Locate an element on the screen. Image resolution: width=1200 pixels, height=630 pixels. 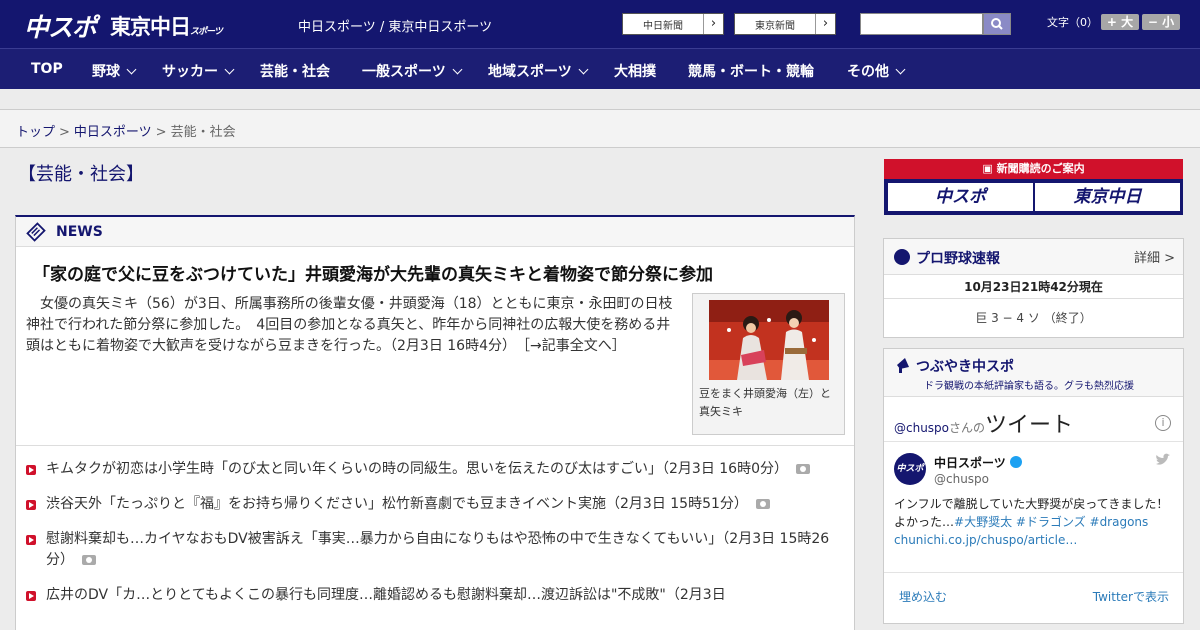
info-icon: i is located at coordinates (1163, 423).